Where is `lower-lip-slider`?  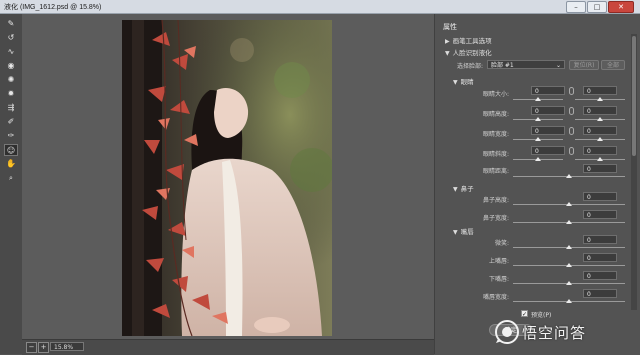
lower-lip-slider is located at coordinates (569, 283).